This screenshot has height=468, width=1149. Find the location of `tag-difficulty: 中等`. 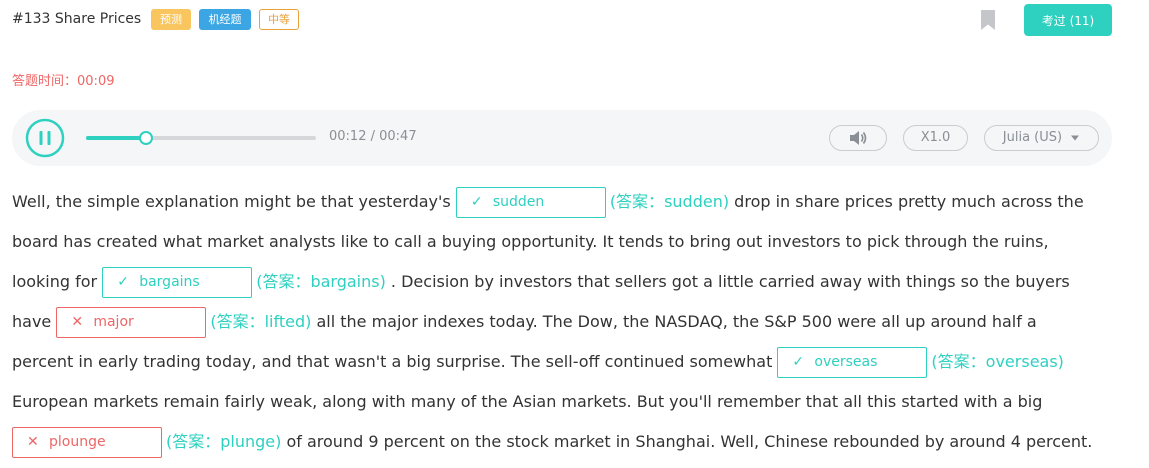

tag-difficulty: 中等 is located at coordinates (279, 19).